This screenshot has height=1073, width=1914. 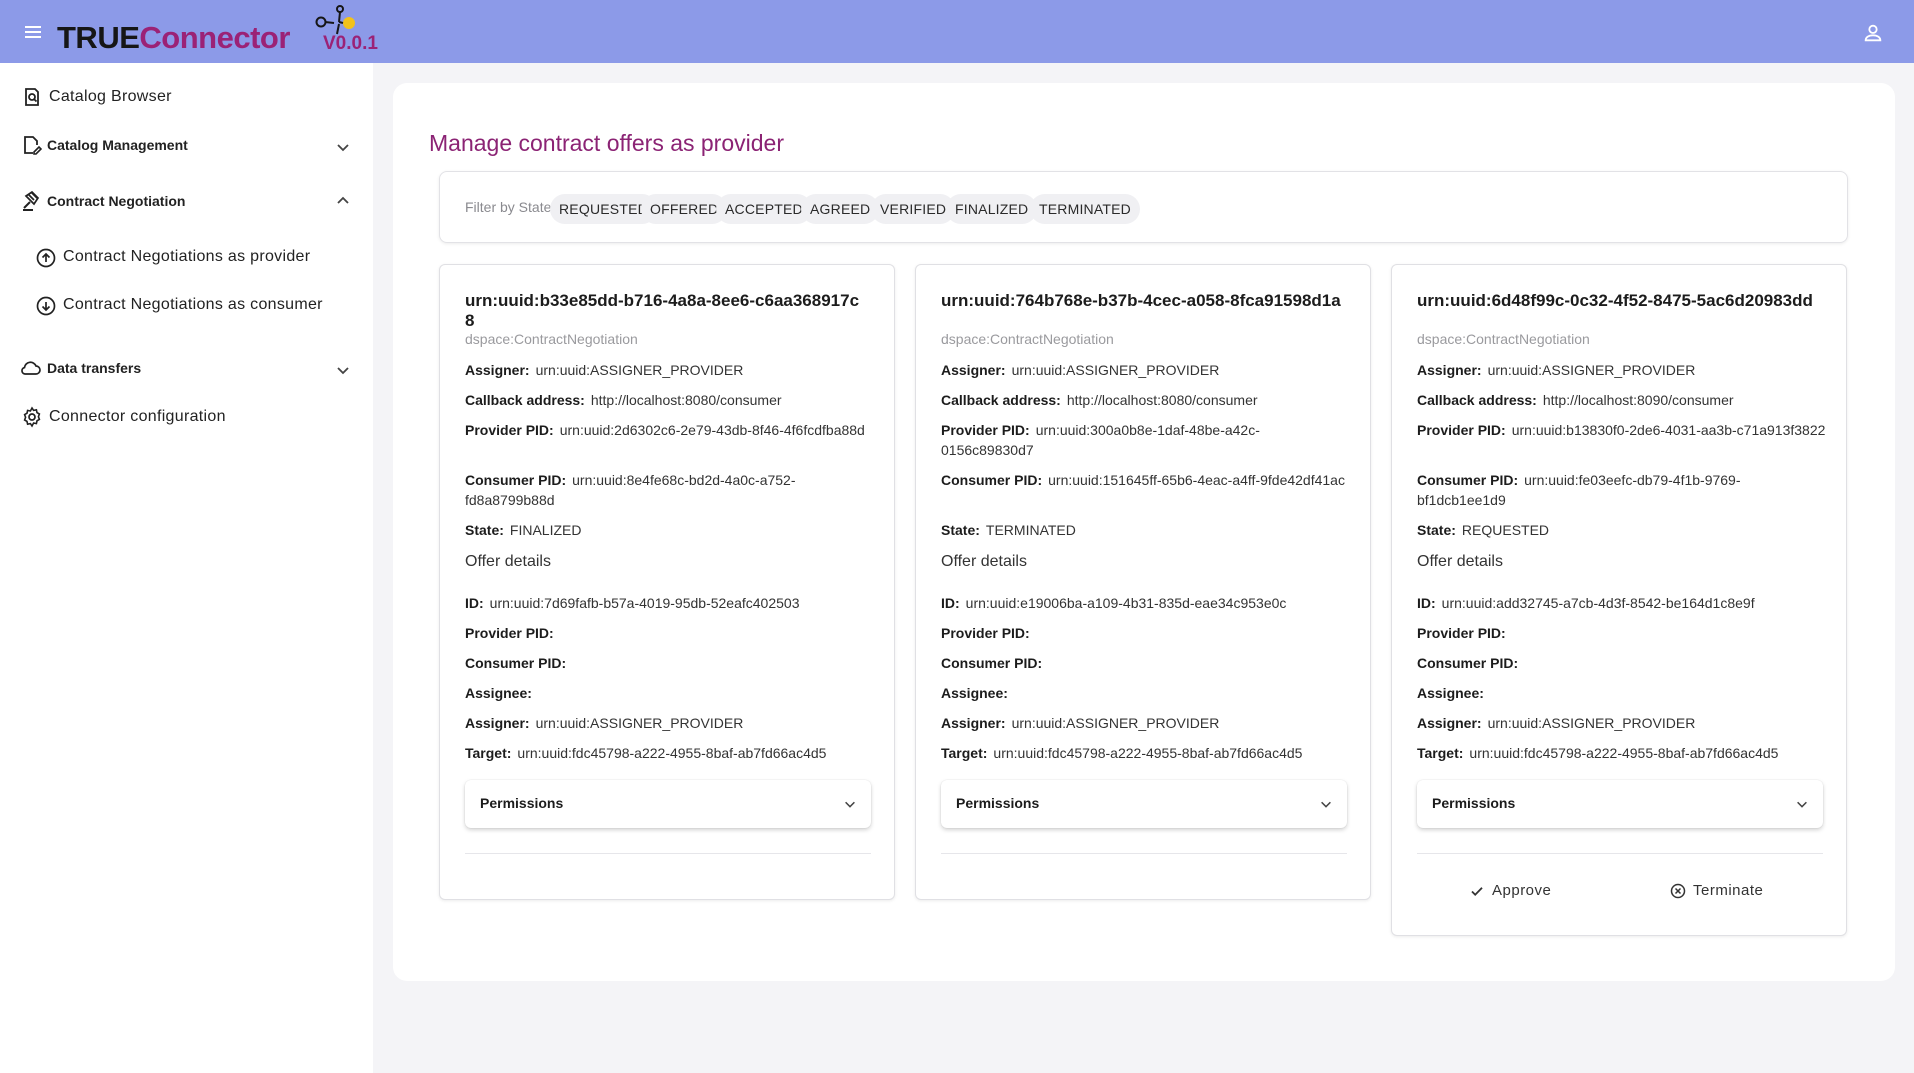 I want to click on sidebar-item-negotiations-consumer: Contract Negotiations as consumer, so click(x=186, y=305).